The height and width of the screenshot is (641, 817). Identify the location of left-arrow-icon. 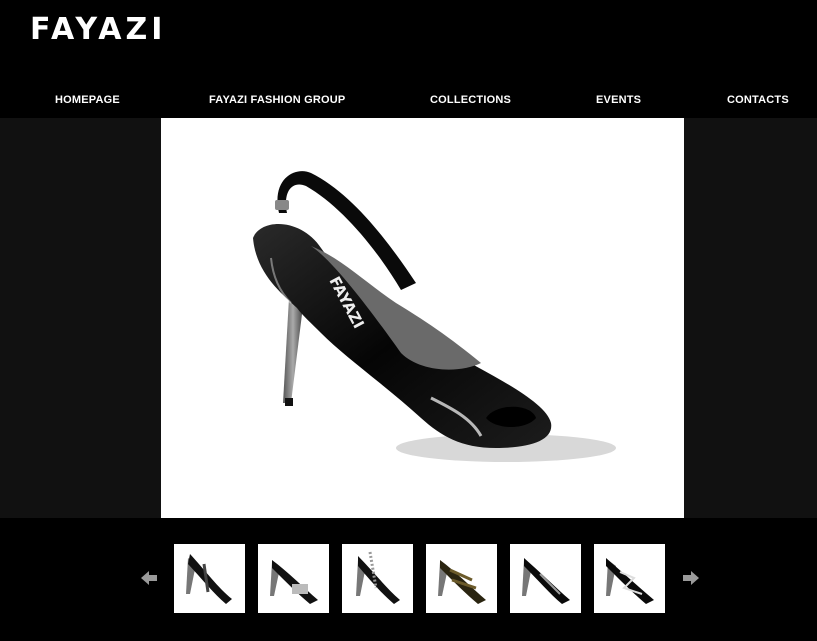
(149, 578).